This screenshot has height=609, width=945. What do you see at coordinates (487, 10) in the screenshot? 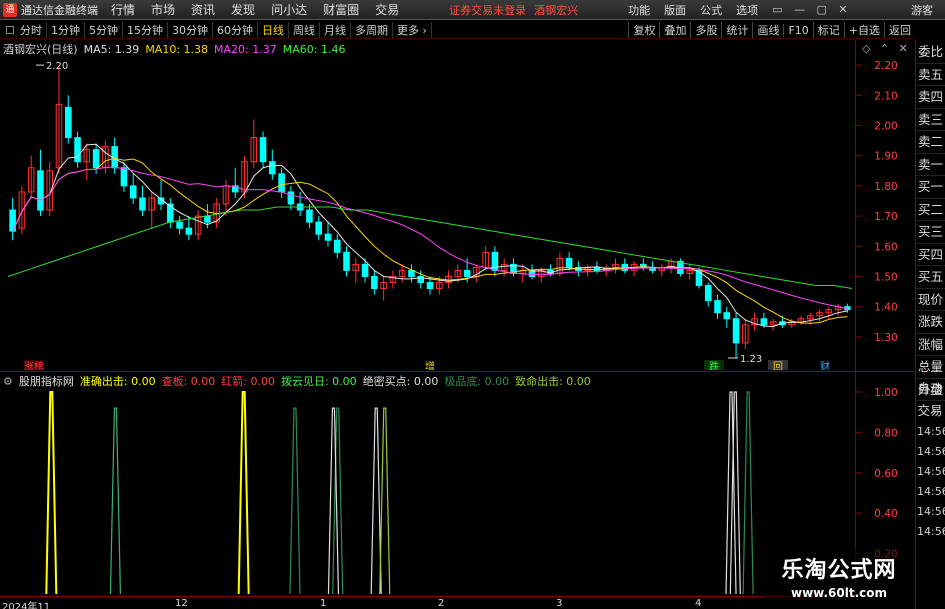
I see `login-warning: 证券交易未登录` at bounding box center [487, 10].